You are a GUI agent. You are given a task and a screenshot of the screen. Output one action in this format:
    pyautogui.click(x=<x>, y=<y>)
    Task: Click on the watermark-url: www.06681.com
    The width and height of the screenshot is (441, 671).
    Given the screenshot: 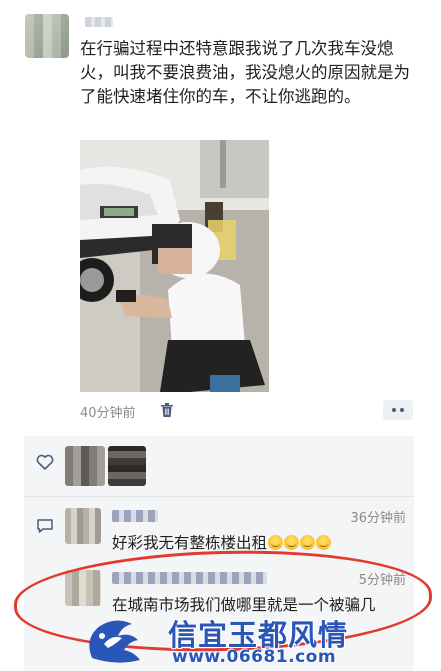 What is the action you would take?
    pyautogui.click(x=254, y=657)
    